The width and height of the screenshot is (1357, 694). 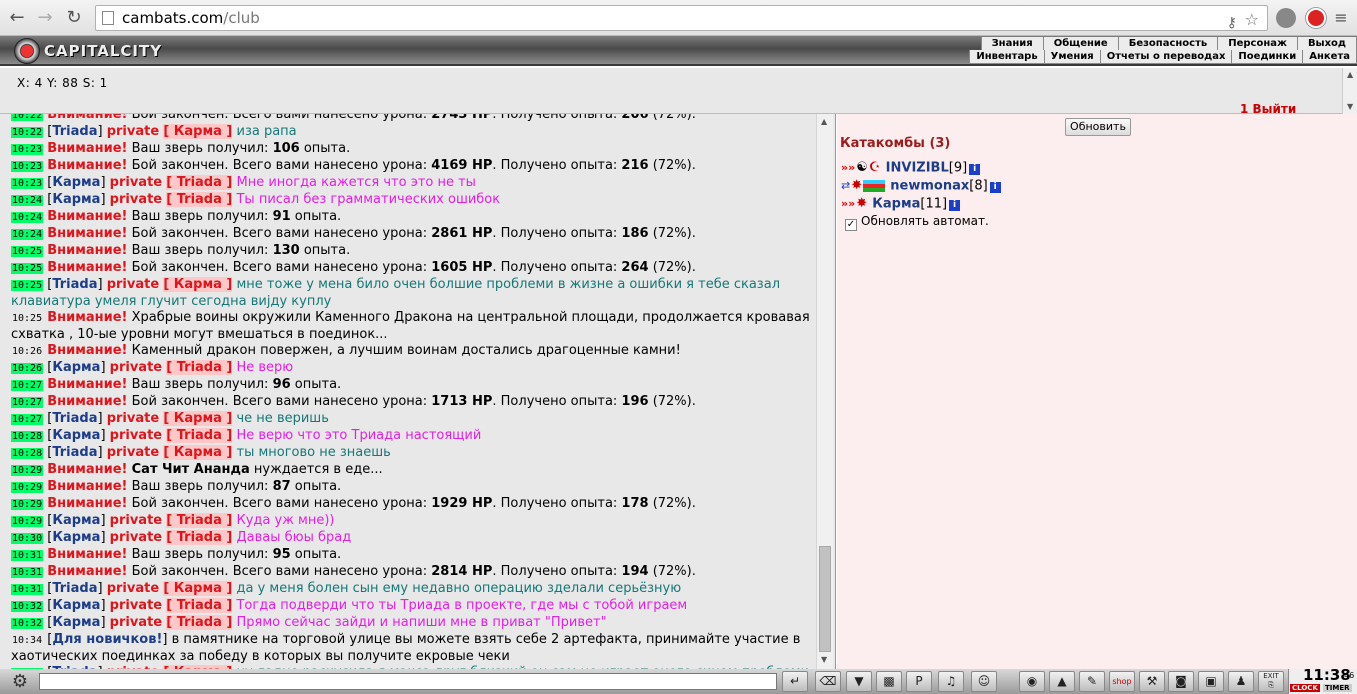 I want to click on eraser-icon: ⌫, so click(x=828, y=681).